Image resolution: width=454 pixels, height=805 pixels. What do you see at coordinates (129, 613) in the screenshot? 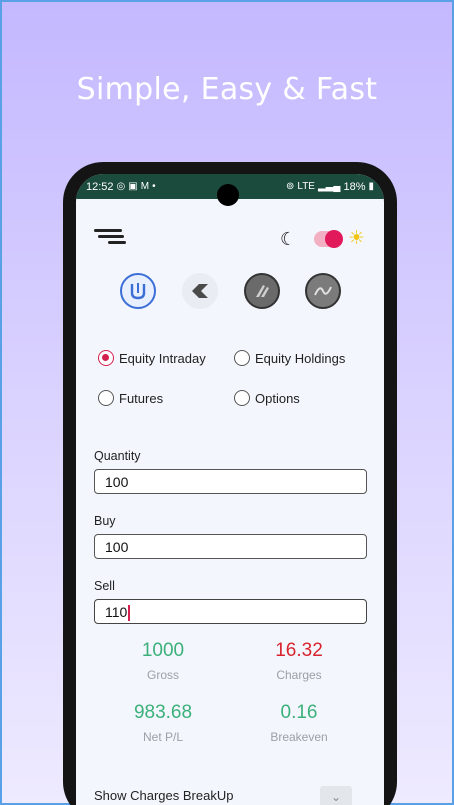
I see `text-cursor` at bounding box center [129, 613].